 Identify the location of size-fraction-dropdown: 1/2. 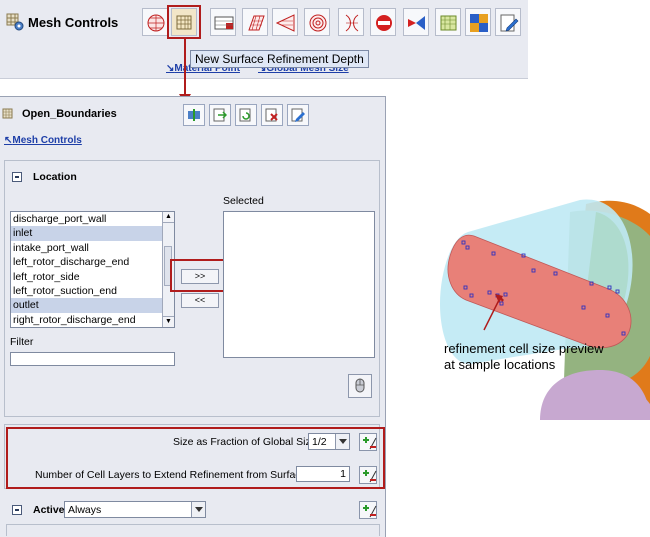
(329, 441).